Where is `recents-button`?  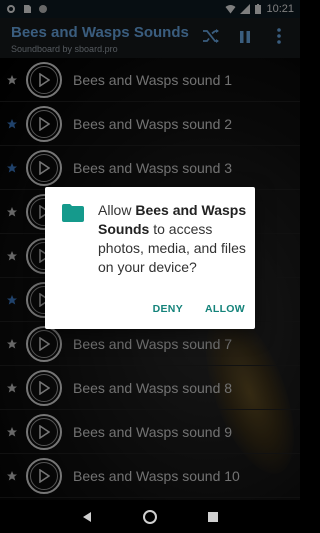 recents-button is located at coordinates (213, 517).